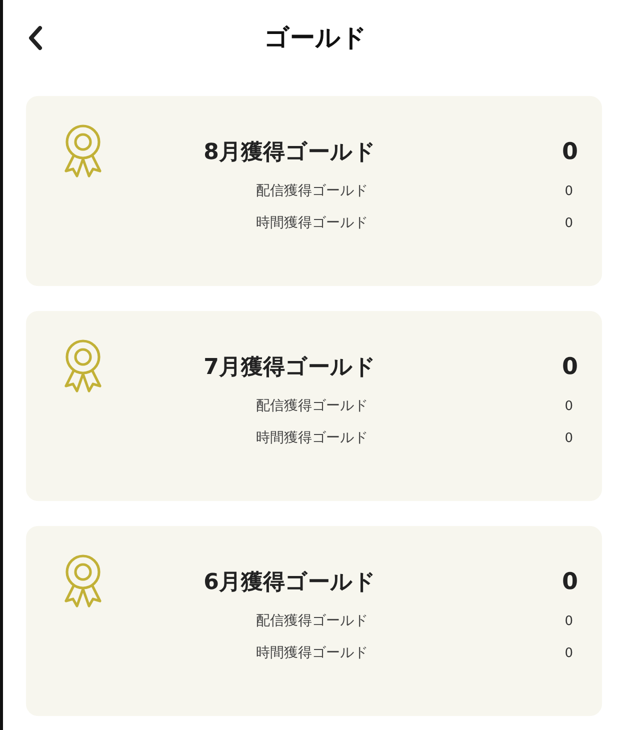  Describe the element at coordinates (290, 368) in the screenshot. I see `card-title: 7月獲得ゴールド` at that location.